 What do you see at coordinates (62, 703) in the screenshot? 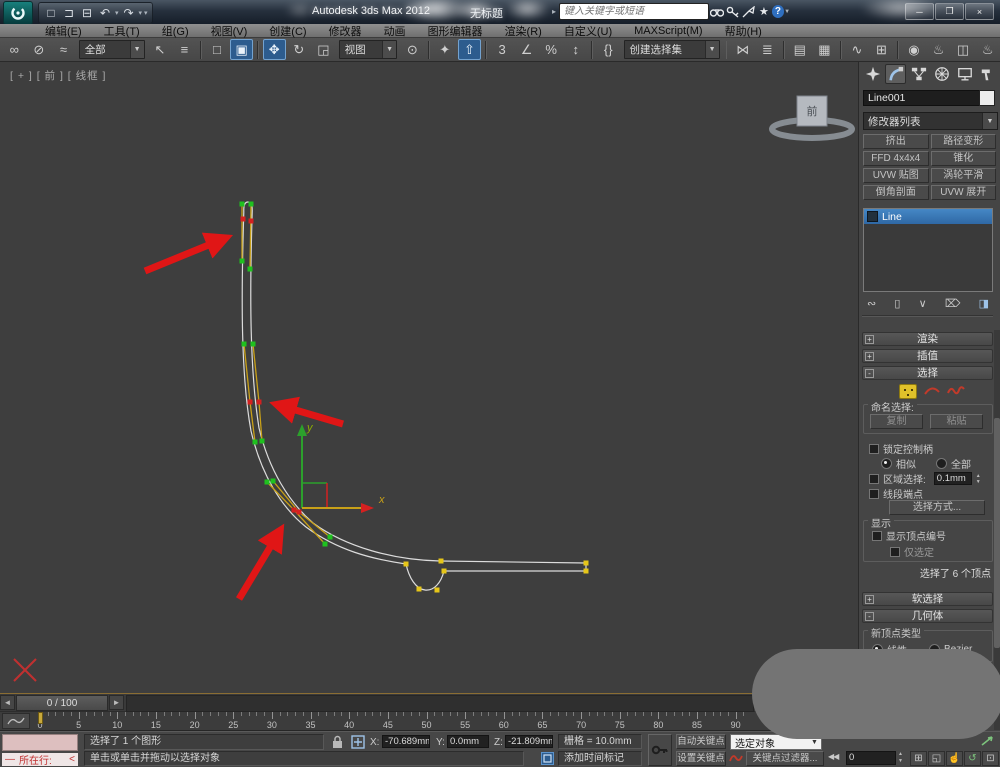
I see `time-slider-handle: 0 / 100` at bounding box center [62, 703].